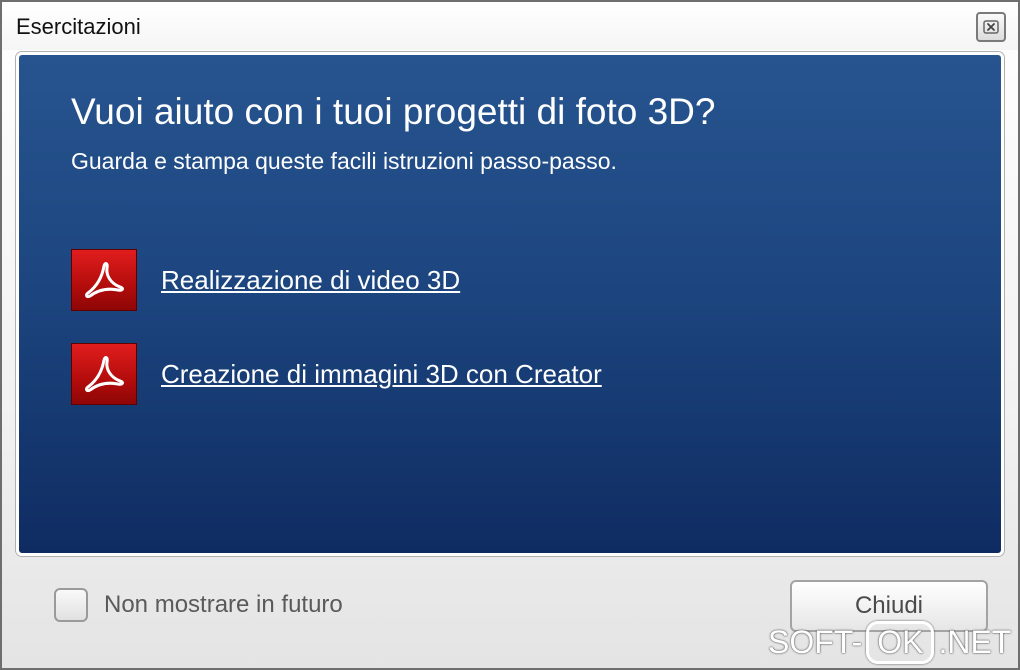 The height and width of the screenshot is (670, 1020). What do you see at coordinates (510, 26) in the screenshot?
I see `title-bar: Esercitazioni` at bounding box center [510, 26].